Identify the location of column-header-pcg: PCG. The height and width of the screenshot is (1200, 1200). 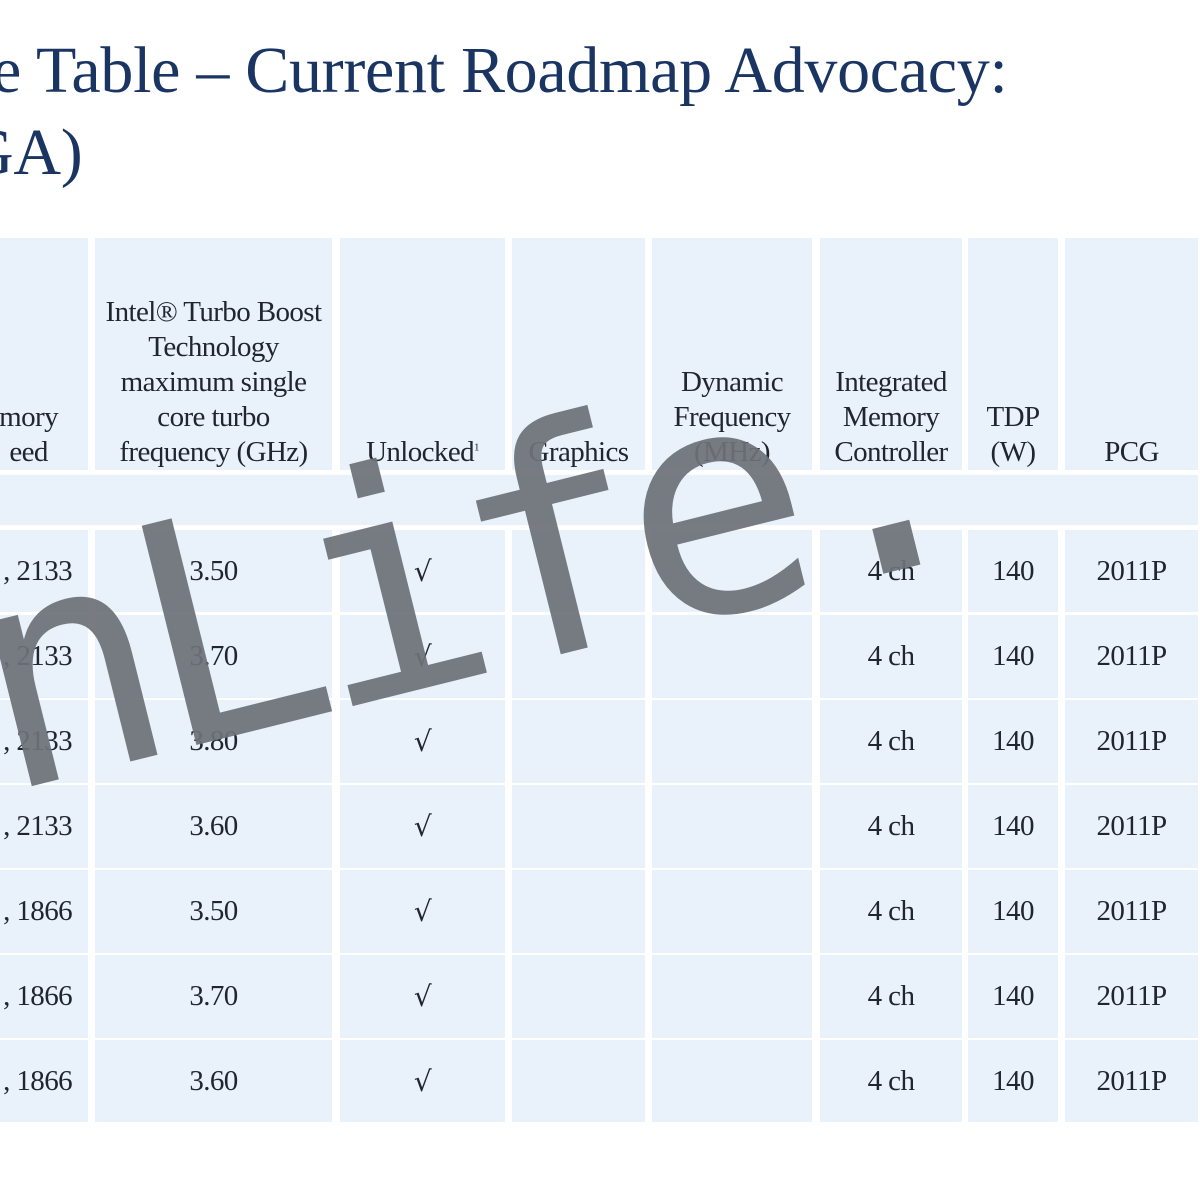
(1131, 354).